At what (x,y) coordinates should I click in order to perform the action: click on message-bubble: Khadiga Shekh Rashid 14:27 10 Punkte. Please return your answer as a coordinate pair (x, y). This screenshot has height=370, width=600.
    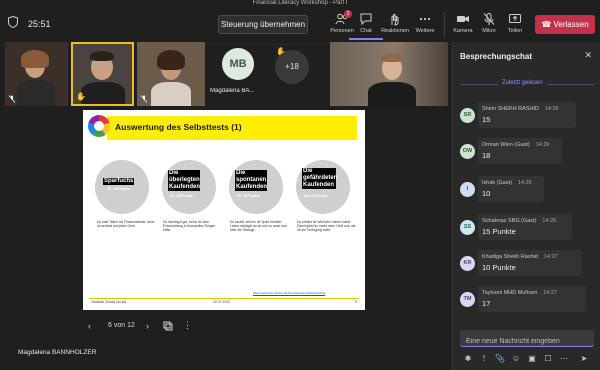
    Looking at the image, I should click on (530, 263).